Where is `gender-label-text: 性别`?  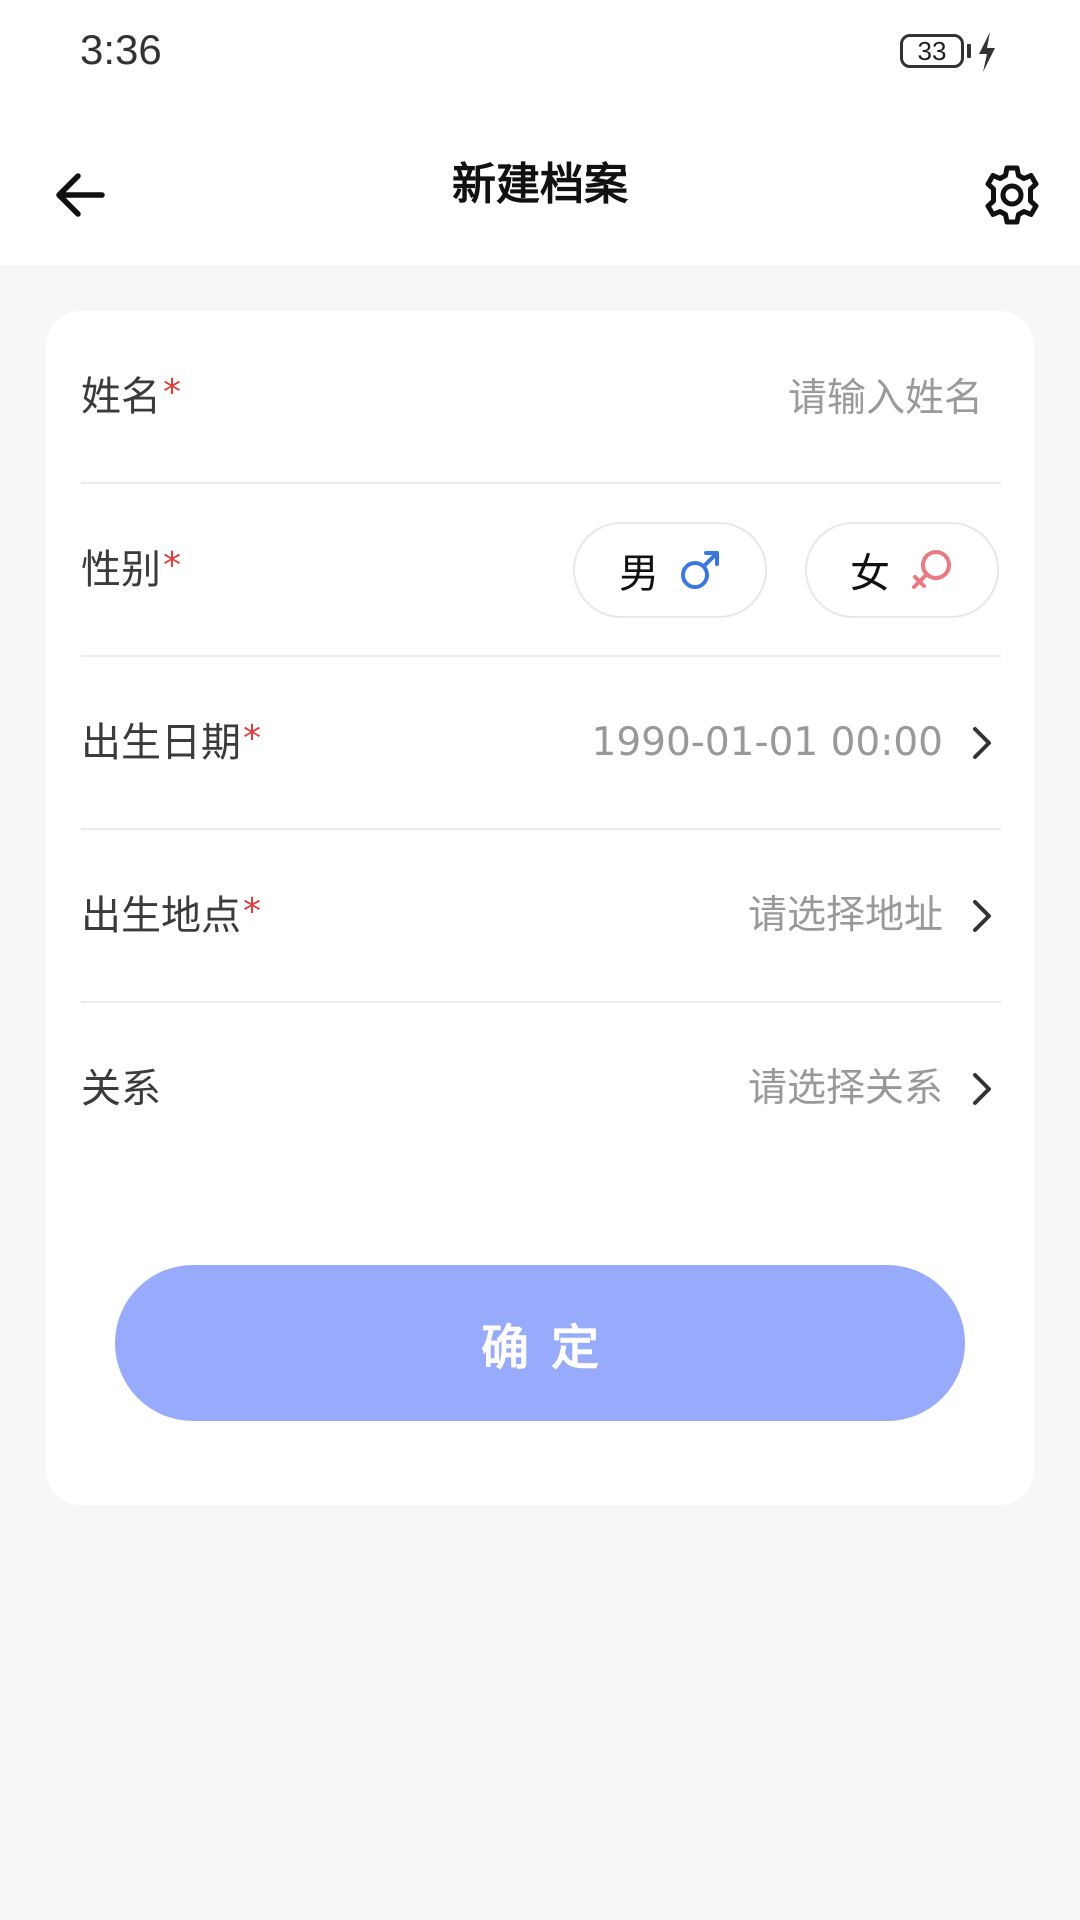
gender-label-text: 性别 is located at coordinates (121, 570).